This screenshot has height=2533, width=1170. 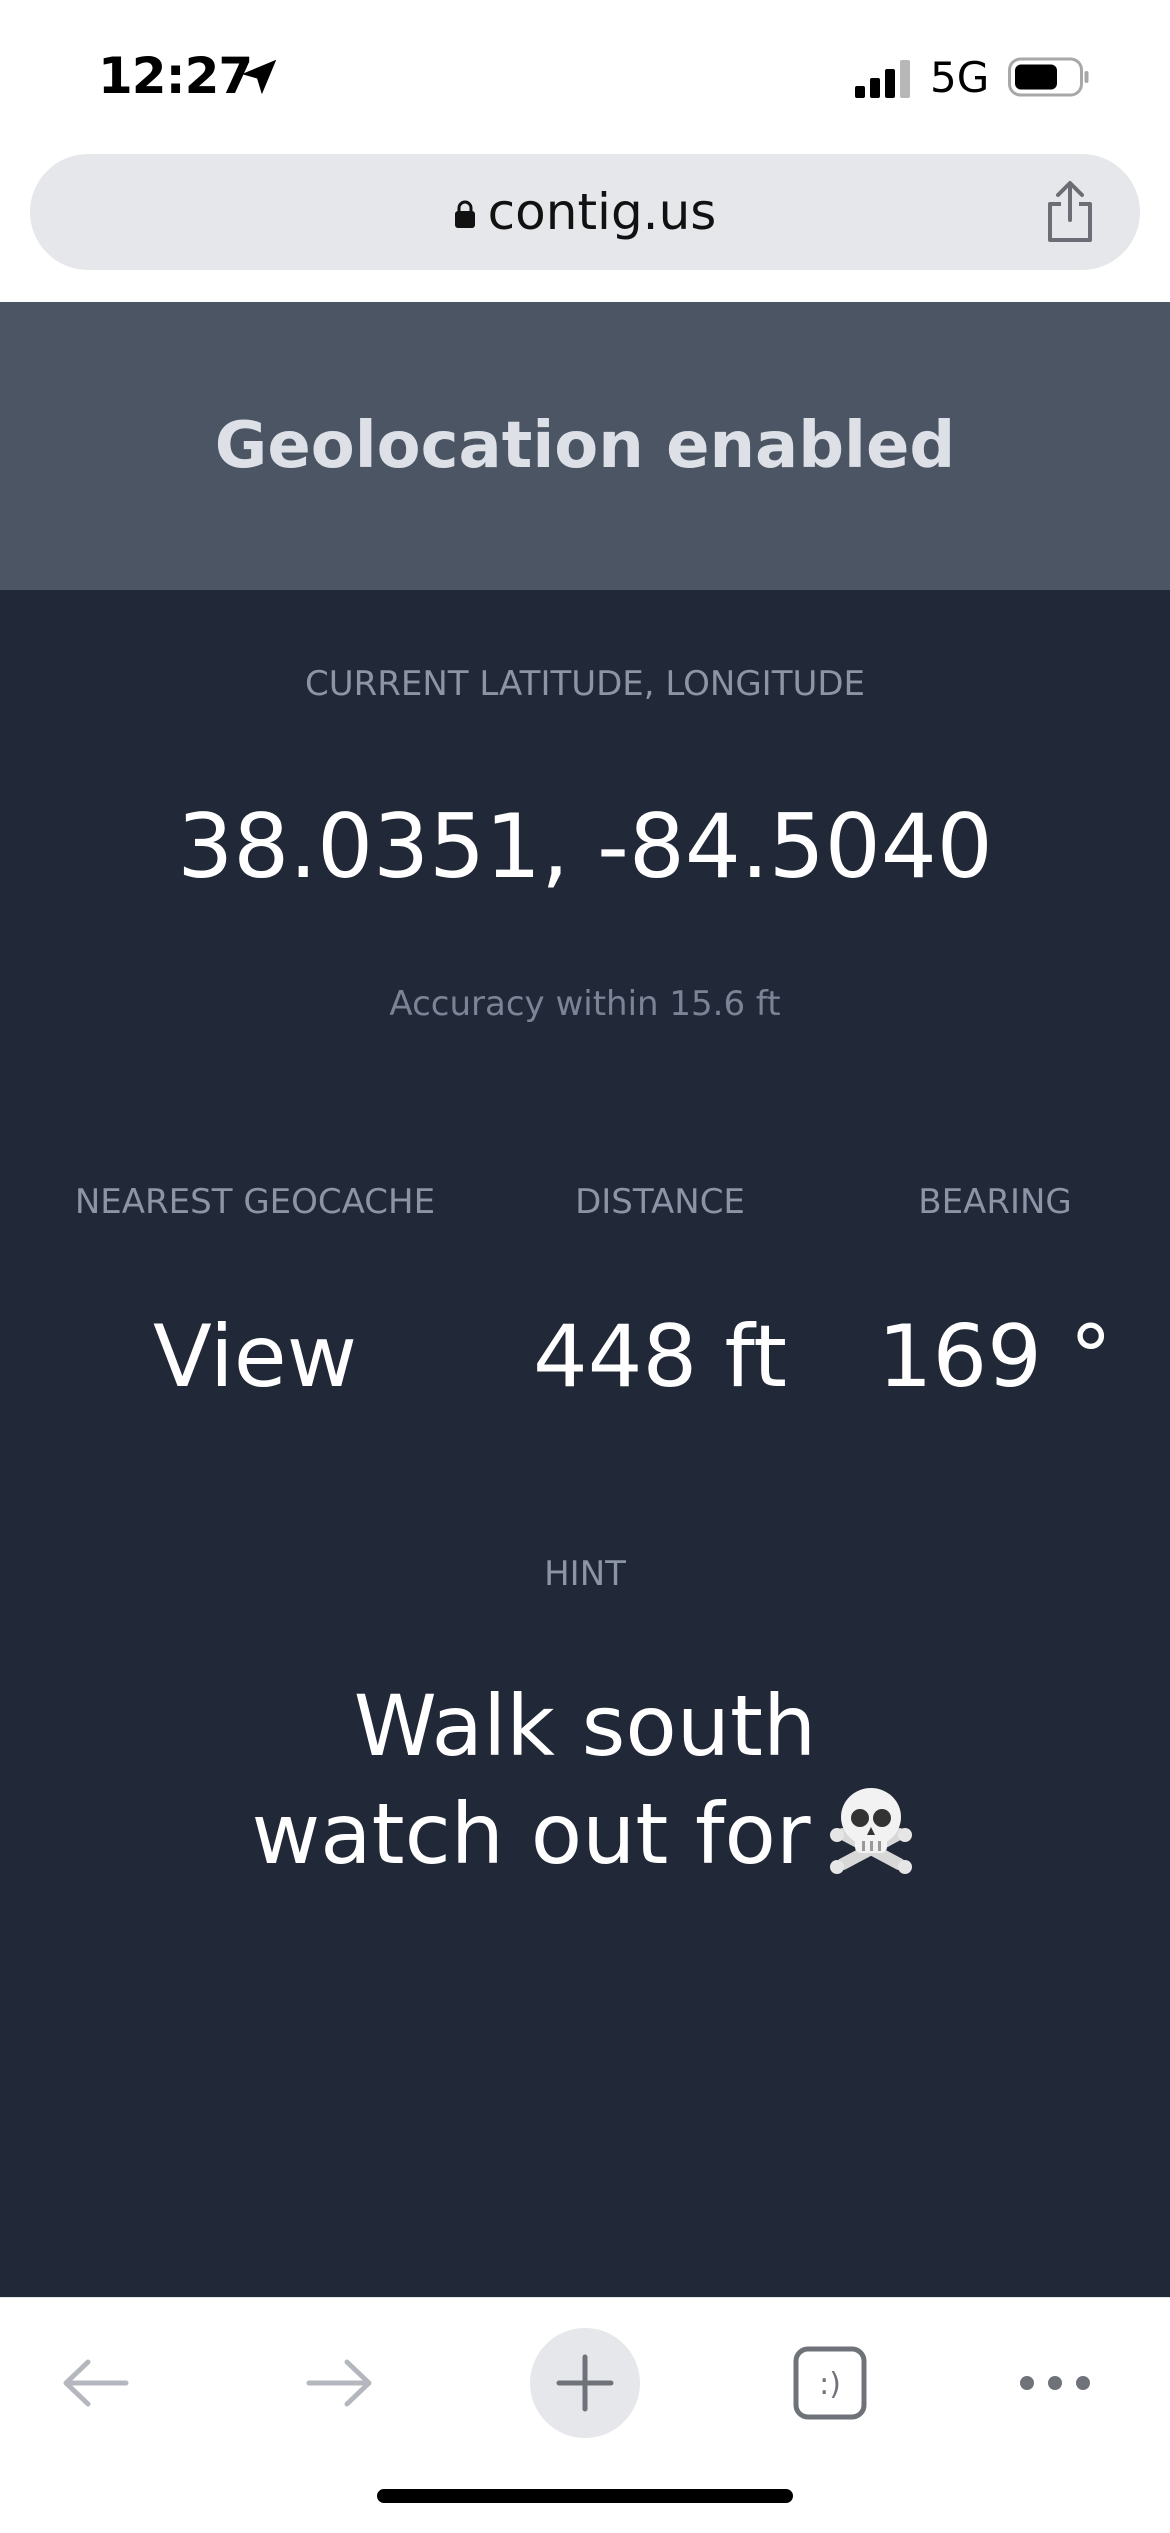 I want to click on hint-label: HINT, so click(x=585, y=1574).